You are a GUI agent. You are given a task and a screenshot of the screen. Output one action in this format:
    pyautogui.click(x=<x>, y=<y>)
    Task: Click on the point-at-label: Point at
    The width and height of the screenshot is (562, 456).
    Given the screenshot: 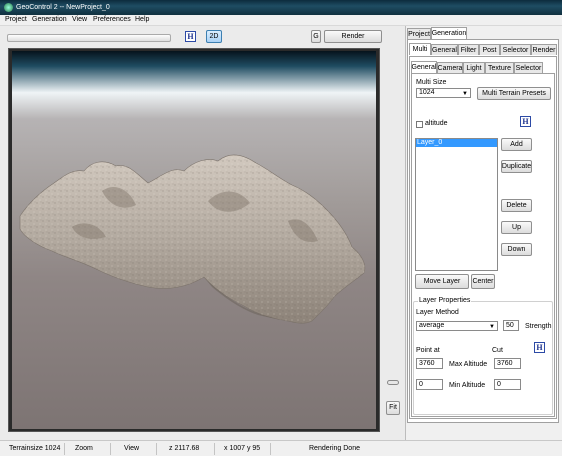 What is the action you would take?
    pyautogui.click(x=428, y=350)
    